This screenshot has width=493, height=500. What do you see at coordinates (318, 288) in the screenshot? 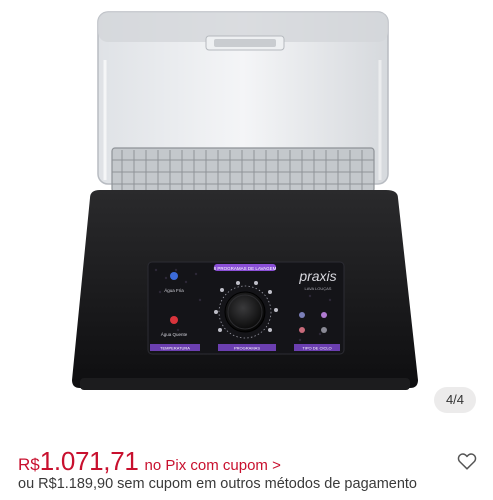
I see `brand-subtitle: LAVA LOUÇAS` at bounding box center [318, 288].